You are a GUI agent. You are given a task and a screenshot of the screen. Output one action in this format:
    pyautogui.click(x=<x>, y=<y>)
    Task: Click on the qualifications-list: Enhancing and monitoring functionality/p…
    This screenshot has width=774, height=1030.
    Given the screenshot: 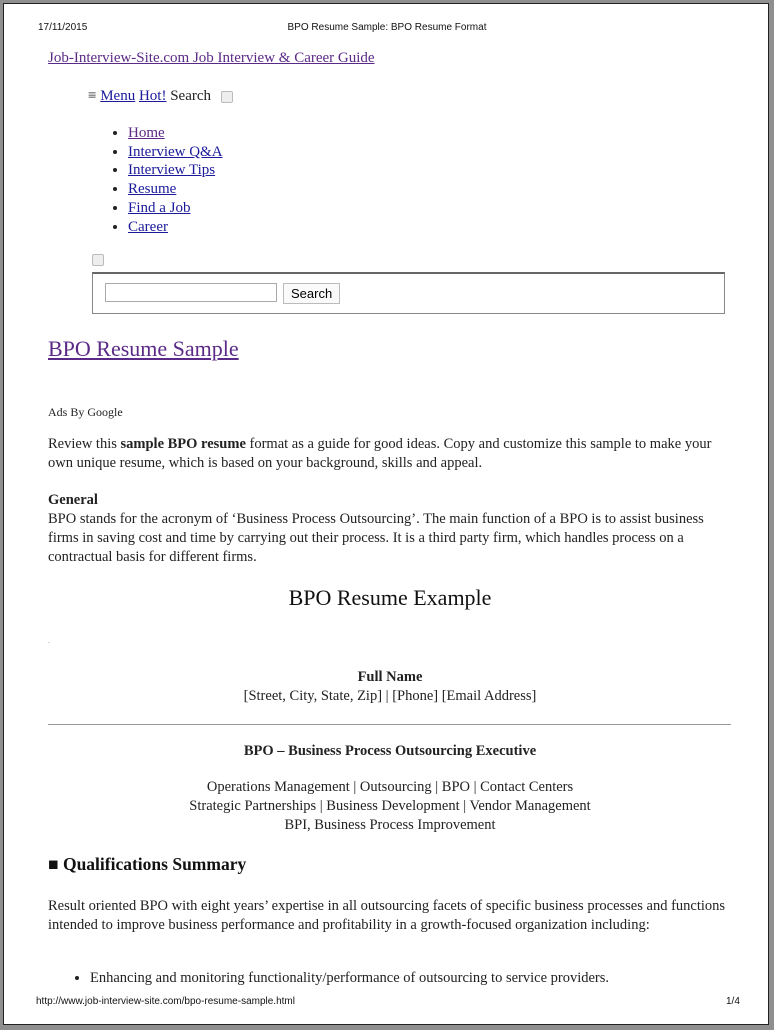 What is the action you would take?
    pyautogui.click(x=328, y=978)
    